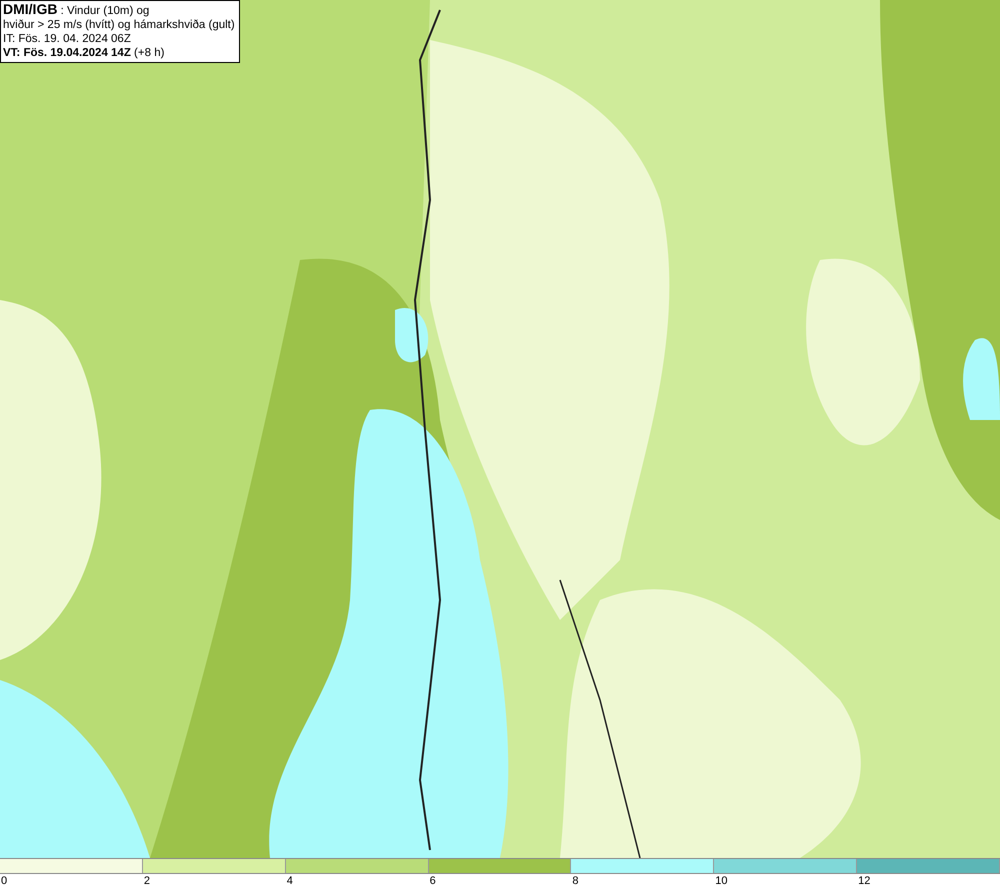 This screenshot has width=1000, height=887. Describe the element at coordinates (863, 880) in the screenshot. I see `legend-tick-label: 12` at that location.